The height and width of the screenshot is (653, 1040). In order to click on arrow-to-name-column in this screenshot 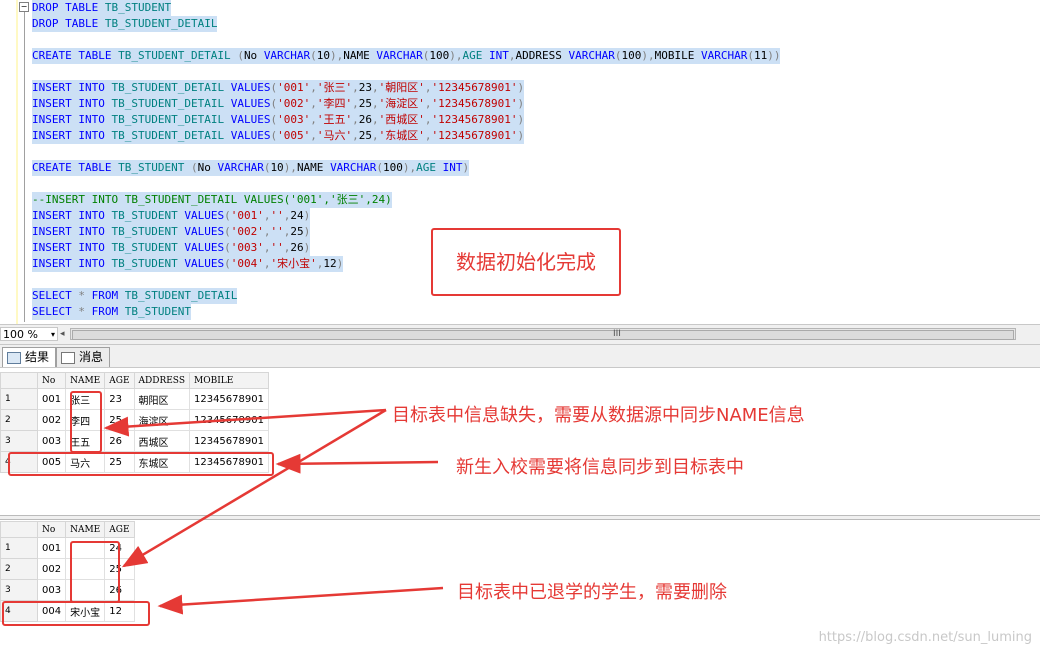, I will do `click(245, 422)`.